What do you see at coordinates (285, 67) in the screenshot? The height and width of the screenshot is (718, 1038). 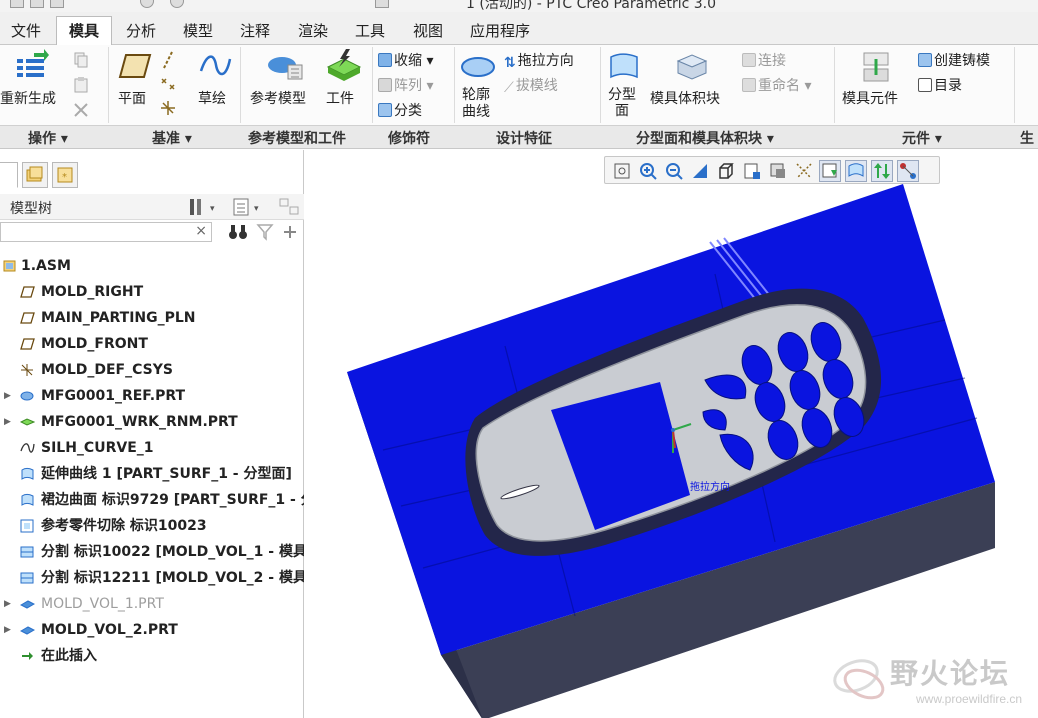 I see `ref-model-icon` at bounding box center [285, 67].